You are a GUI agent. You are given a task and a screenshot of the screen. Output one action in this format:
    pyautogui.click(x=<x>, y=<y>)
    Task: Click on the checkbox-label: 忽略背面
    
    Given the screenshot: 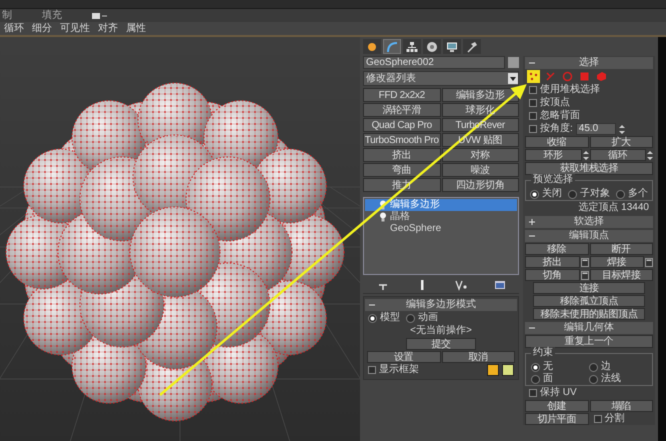 What is the action you would take?
    pyautogui.click(x=560, y=116)
    